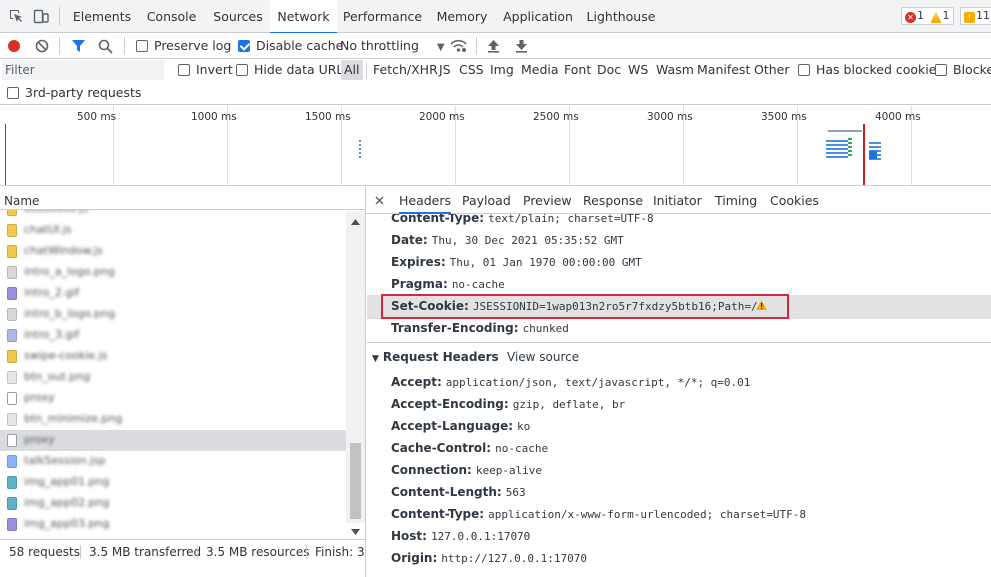 The image size is (991, 577). What do you see at coordinates (173, 503) in the screenshot?
I see `request-row: img_app02.png` at bounding box center [173, 503].